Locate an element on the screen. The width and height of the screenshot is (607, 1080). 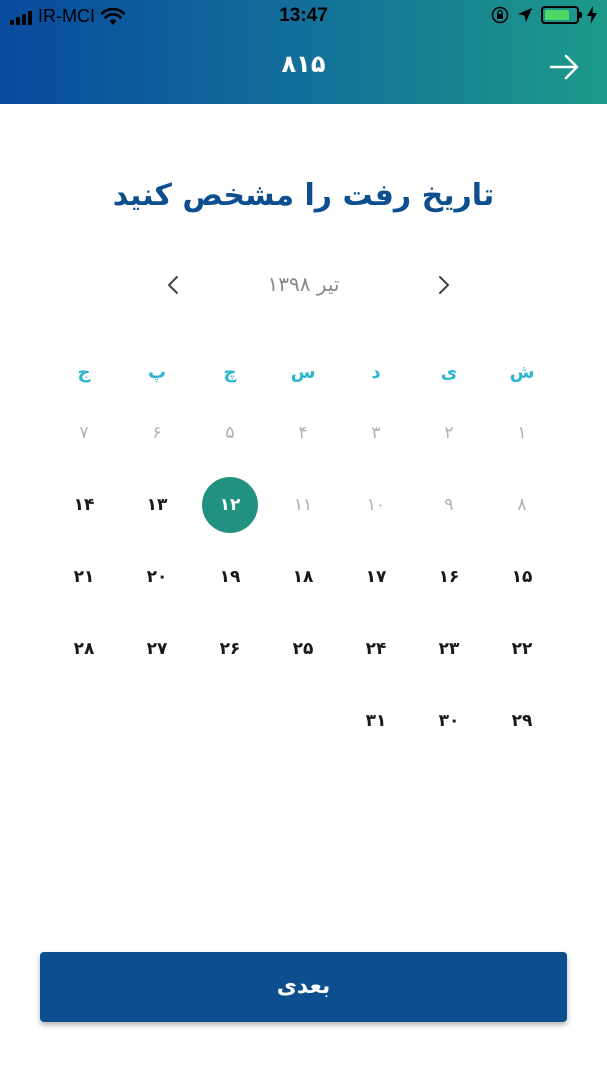
month-navigator: تیر ۱۳۹۸ is located at coordinates (303, 286).